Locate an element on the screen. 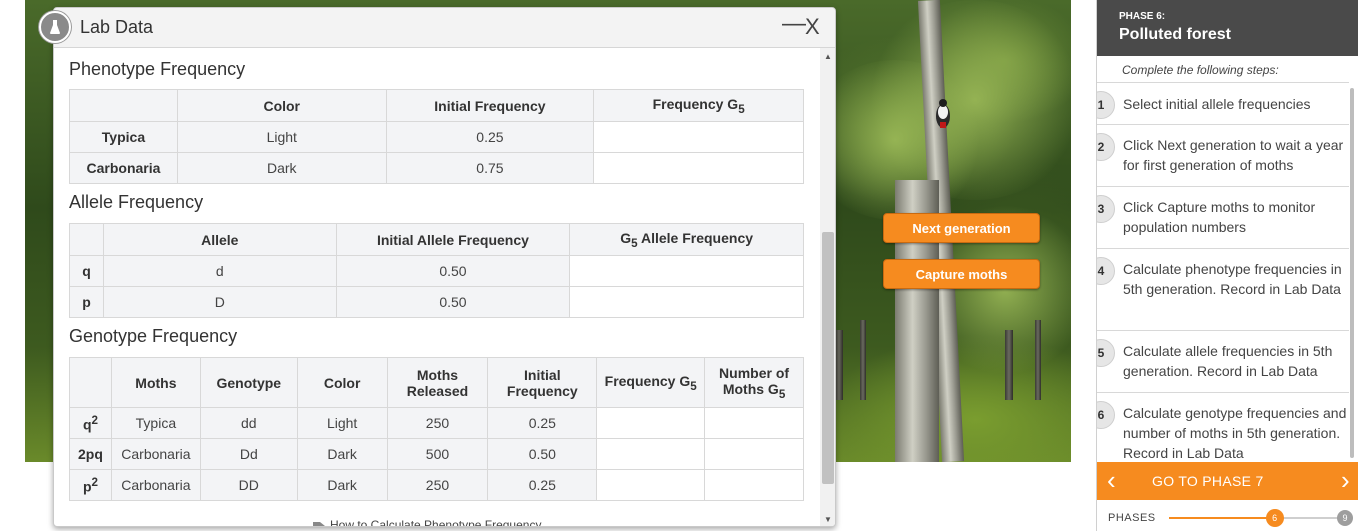 The image size is (1358, 531). table-row: Carbonaria Dark 0.75 is located at coordinates (436, 168).